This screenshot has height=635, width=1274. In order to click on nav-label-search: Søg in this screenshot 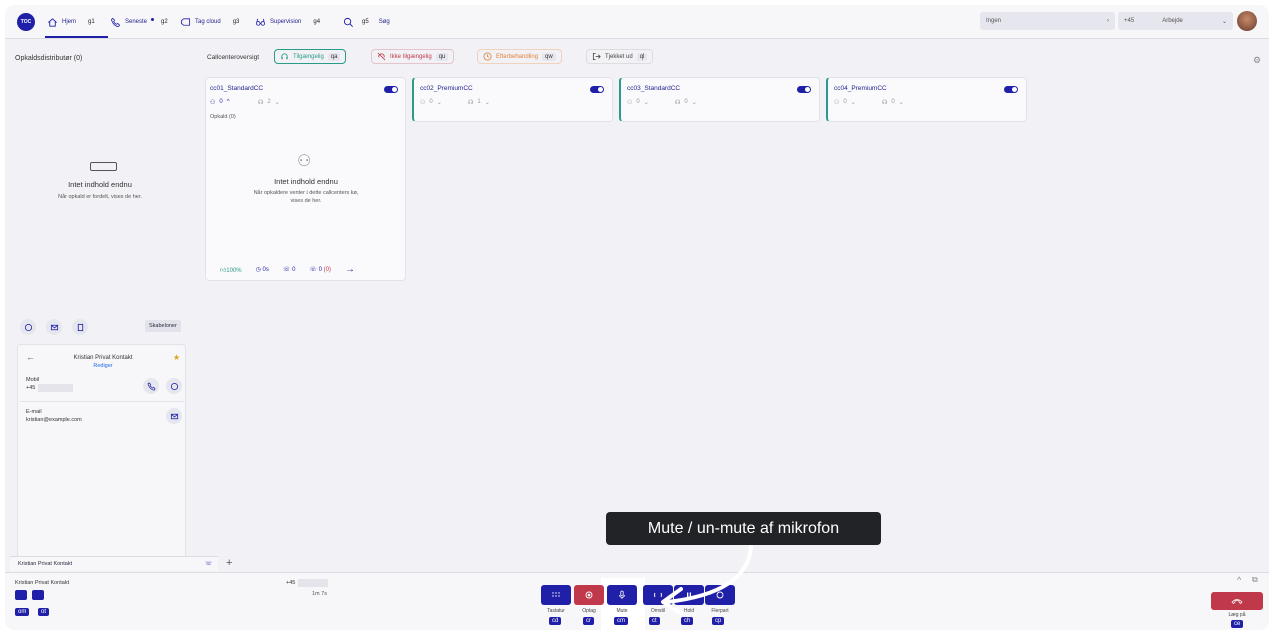, I will do `click(384, 22)`.